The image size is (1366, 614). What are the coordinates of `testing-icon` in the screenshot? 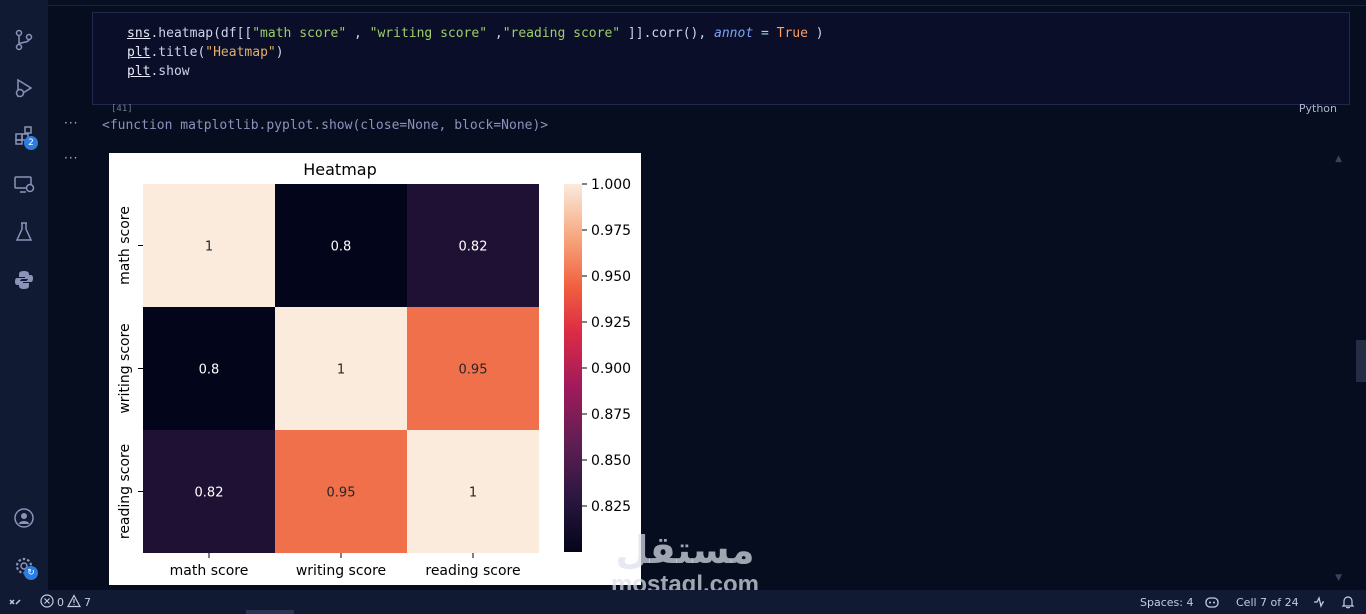 It's located at (24, 232).